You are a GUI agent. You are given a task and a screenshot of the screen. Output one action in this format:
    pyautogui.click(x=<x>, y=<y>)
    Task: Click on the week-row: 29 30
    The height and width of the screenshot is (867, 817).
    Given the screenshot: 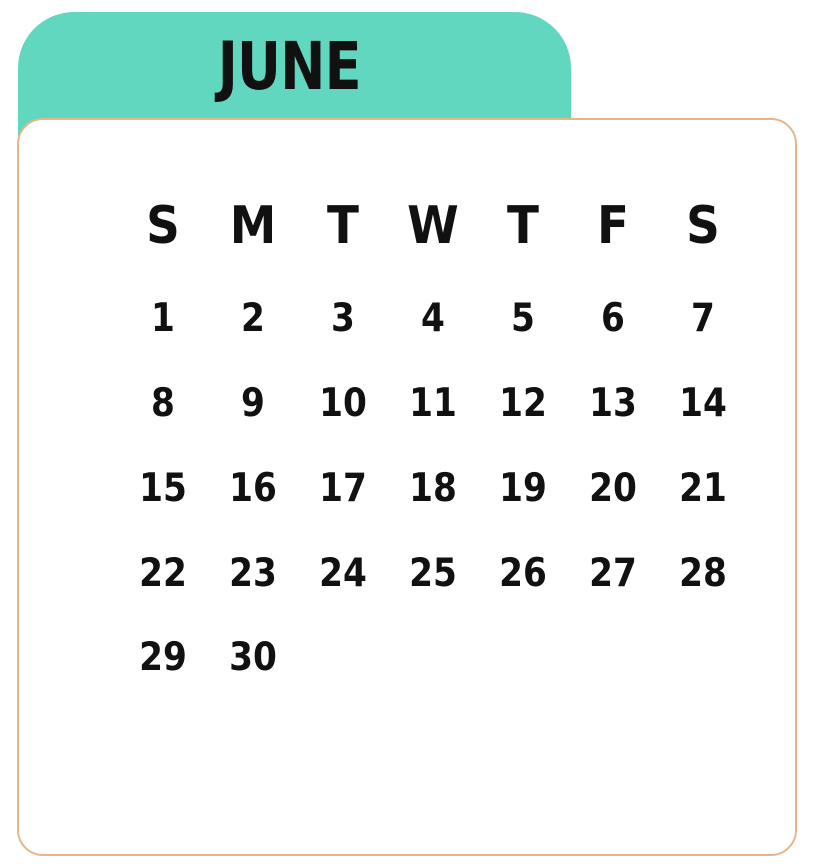 What is the action you would take?
    pyautogui.click(x=433, y=657)
    